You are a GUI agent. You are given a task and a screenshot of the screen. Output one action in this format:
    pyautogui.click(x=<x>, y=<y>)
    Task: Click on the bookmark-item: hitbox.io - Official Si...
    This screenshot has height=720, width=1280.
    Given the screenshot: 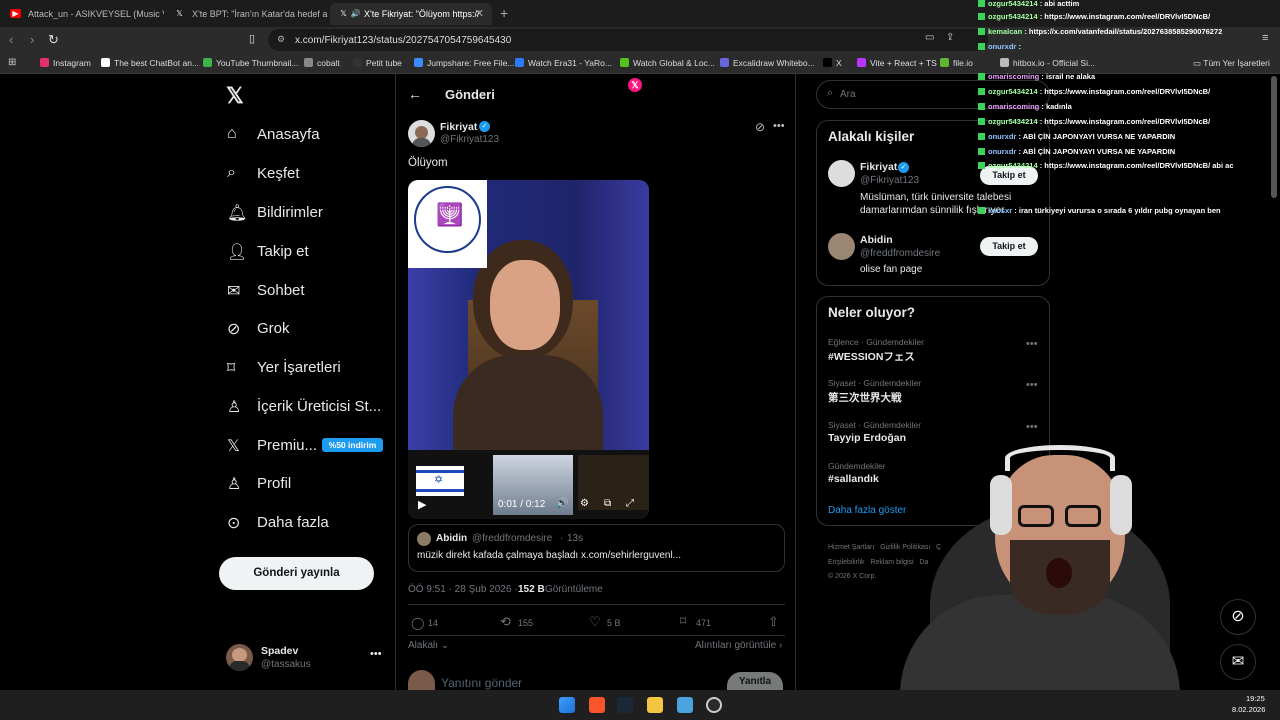 What is the action you would take?
    pyautogui.click(x=1047, y=63)
    